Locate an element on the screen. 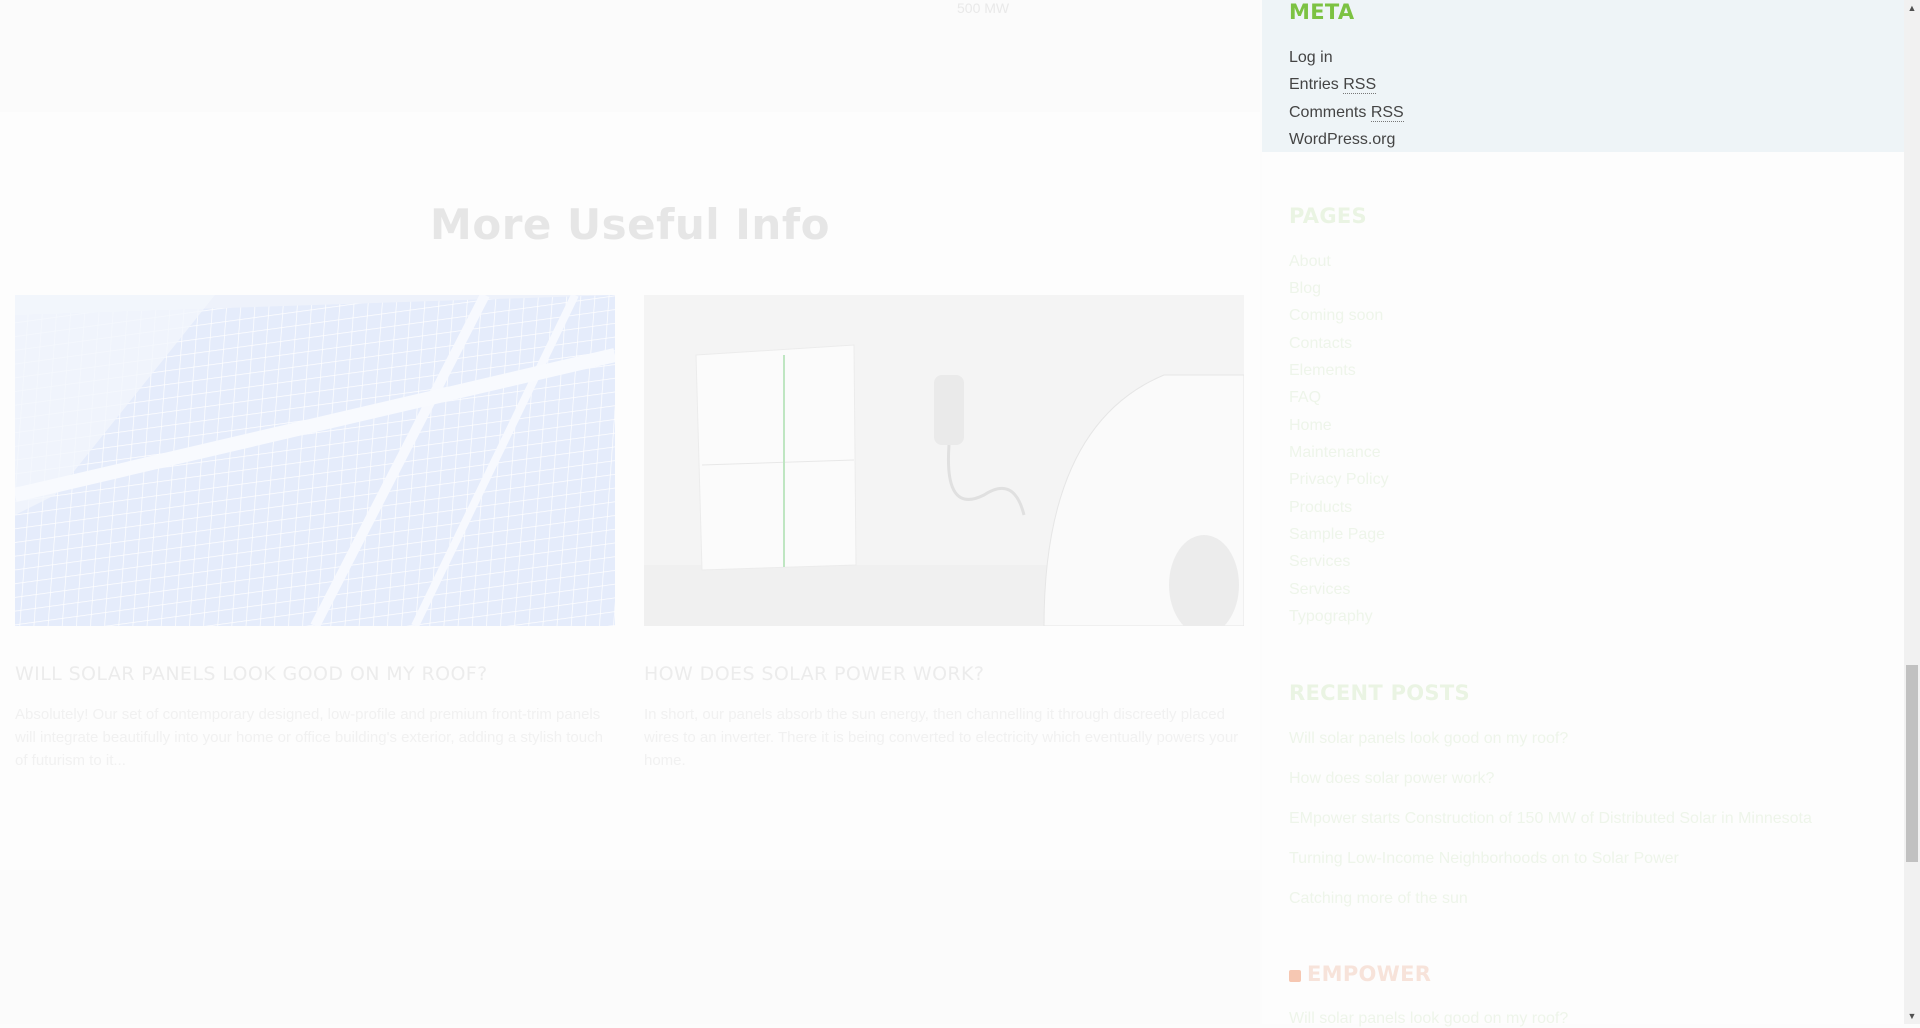  link-label: Entries is located at coordinates (1314, 84).